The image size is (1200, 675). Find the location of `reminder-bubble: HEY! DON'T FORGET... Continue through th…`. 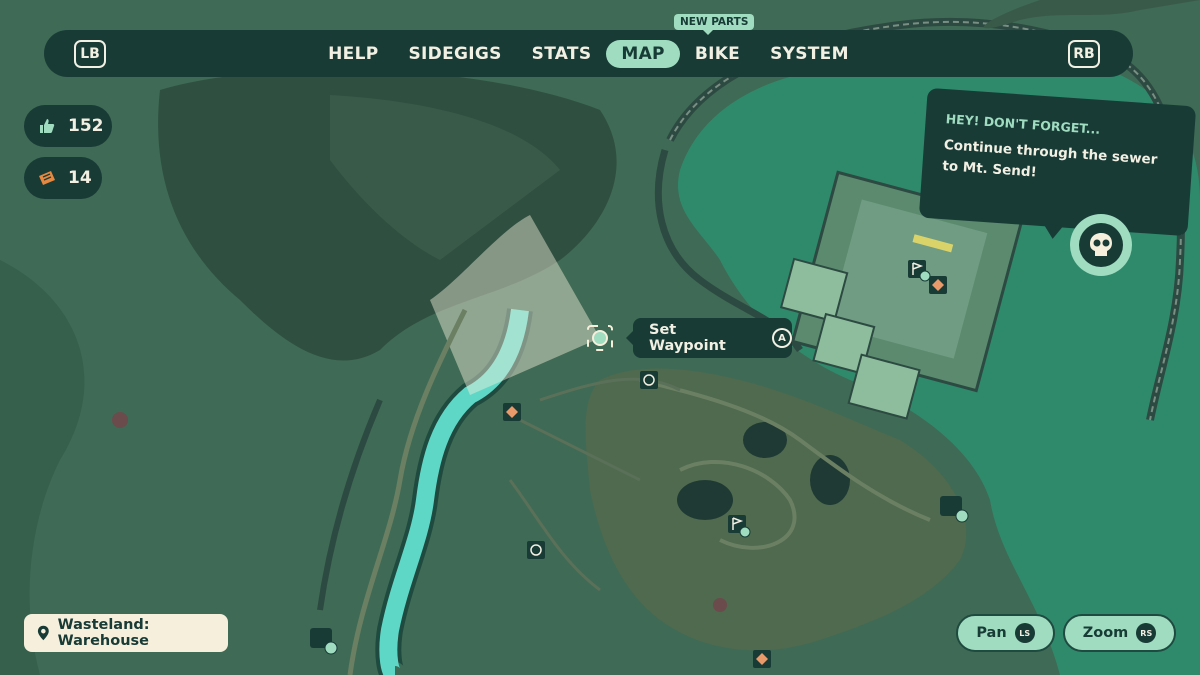

reminder-bubble: HEY! DON'T FORGET... Continue through th… is located at coordinates (1057, 163).